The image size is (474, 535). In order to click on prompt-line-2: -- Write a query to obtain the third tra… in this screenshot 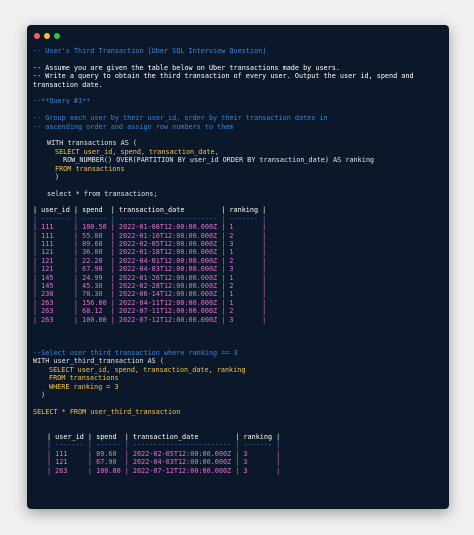, I will do `click(225, 80)`.